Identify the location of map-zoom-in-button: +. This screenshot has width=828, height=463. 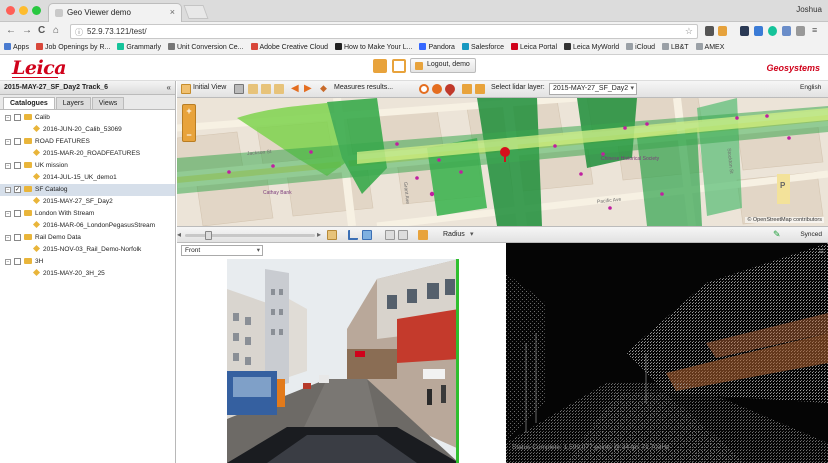
(189, 111).